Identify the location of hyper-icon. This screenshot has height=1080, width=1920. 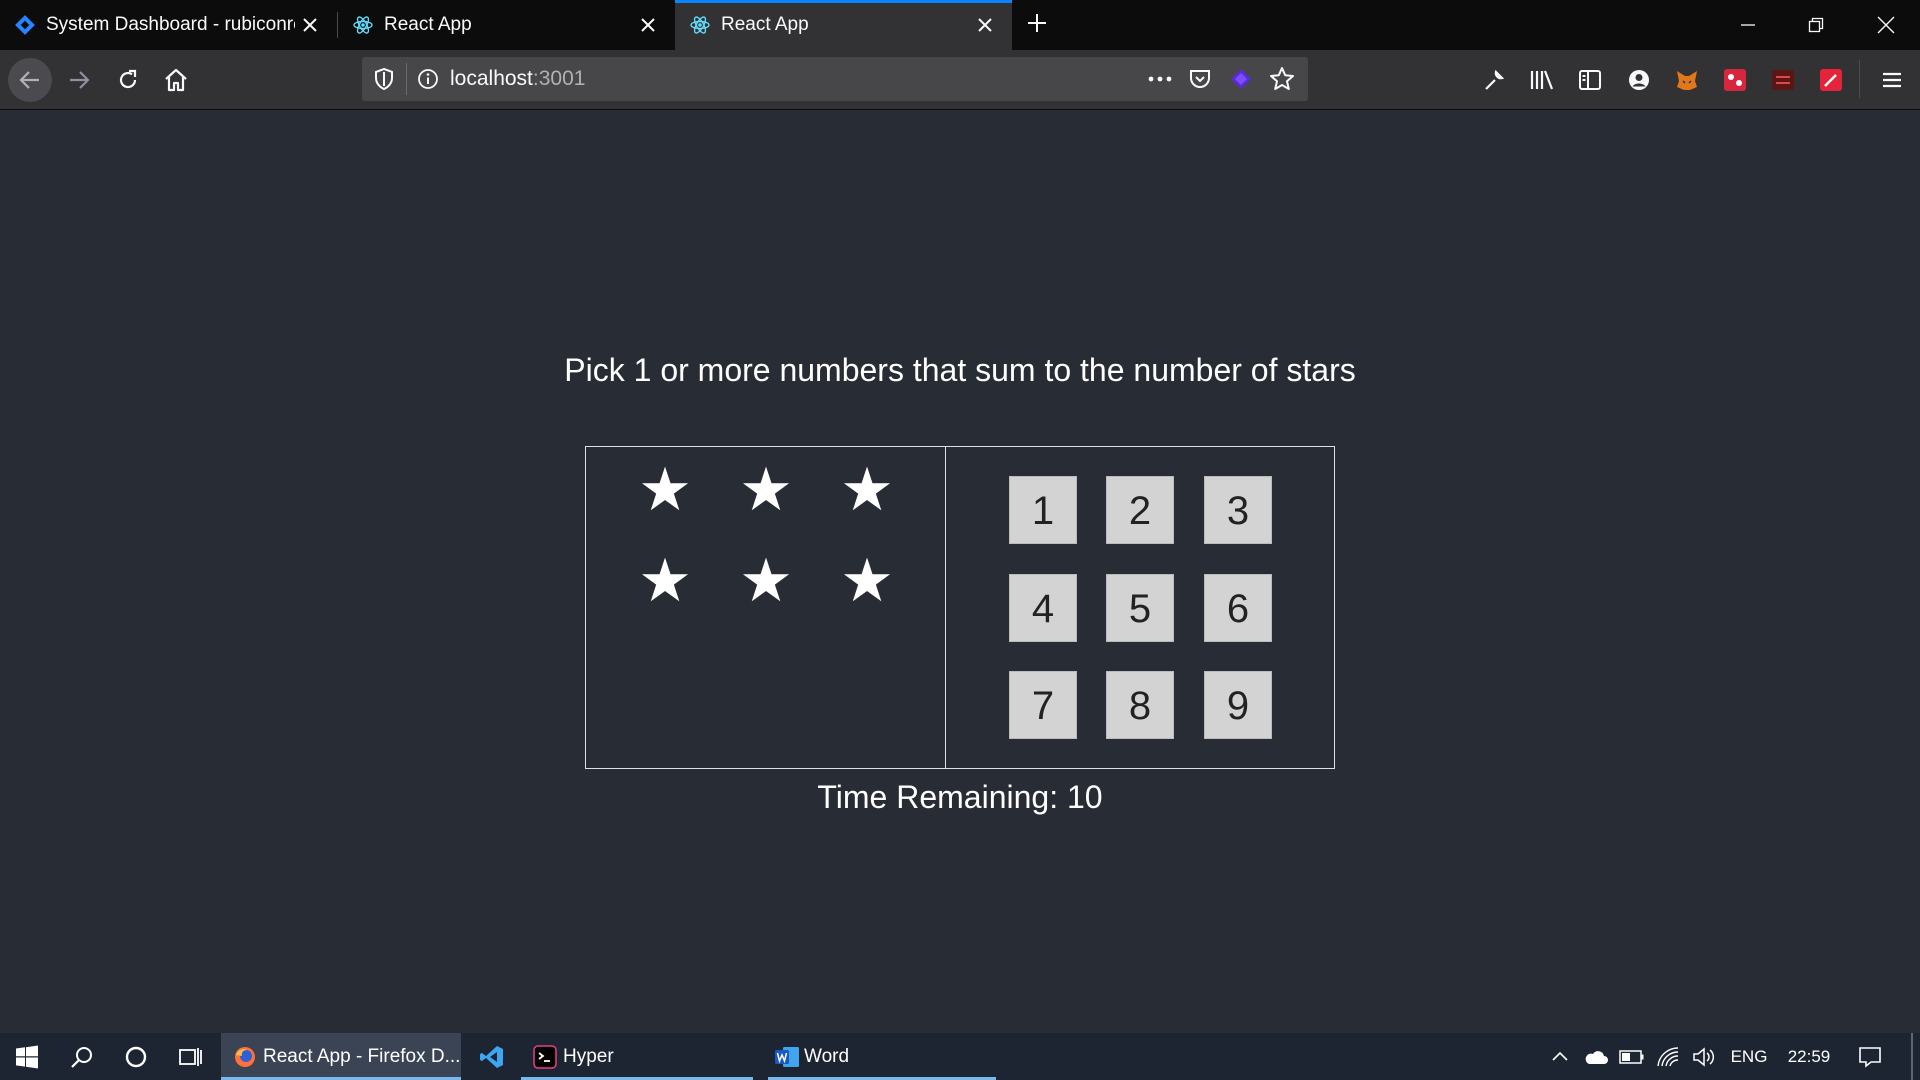
(545, 1056).